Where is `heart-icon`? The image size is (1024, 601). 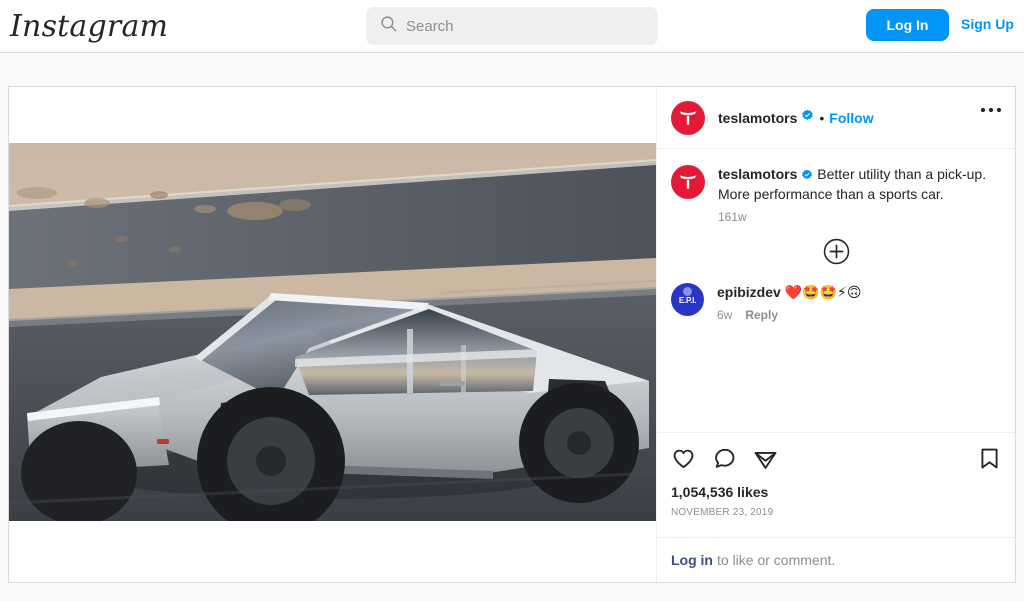
heart-icon is located at coordinates (683, 458).